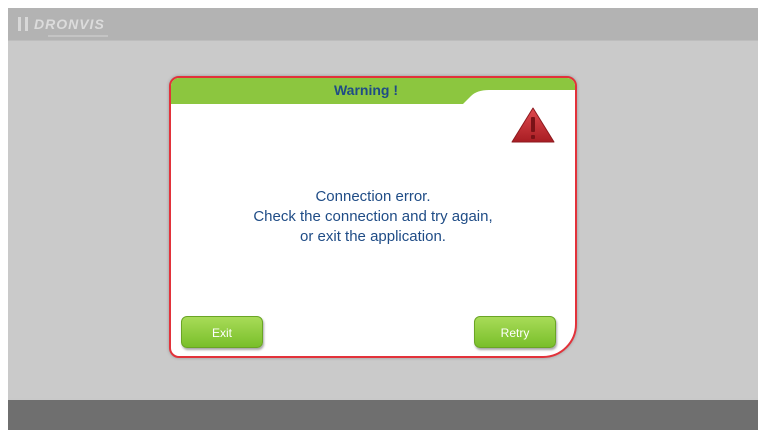 Image resolution: width=758 pixels, height=430 pixels. Describe the element at coordinates (366, 90) in the screenshot. I see `dialog-title: Warning !` at that location.